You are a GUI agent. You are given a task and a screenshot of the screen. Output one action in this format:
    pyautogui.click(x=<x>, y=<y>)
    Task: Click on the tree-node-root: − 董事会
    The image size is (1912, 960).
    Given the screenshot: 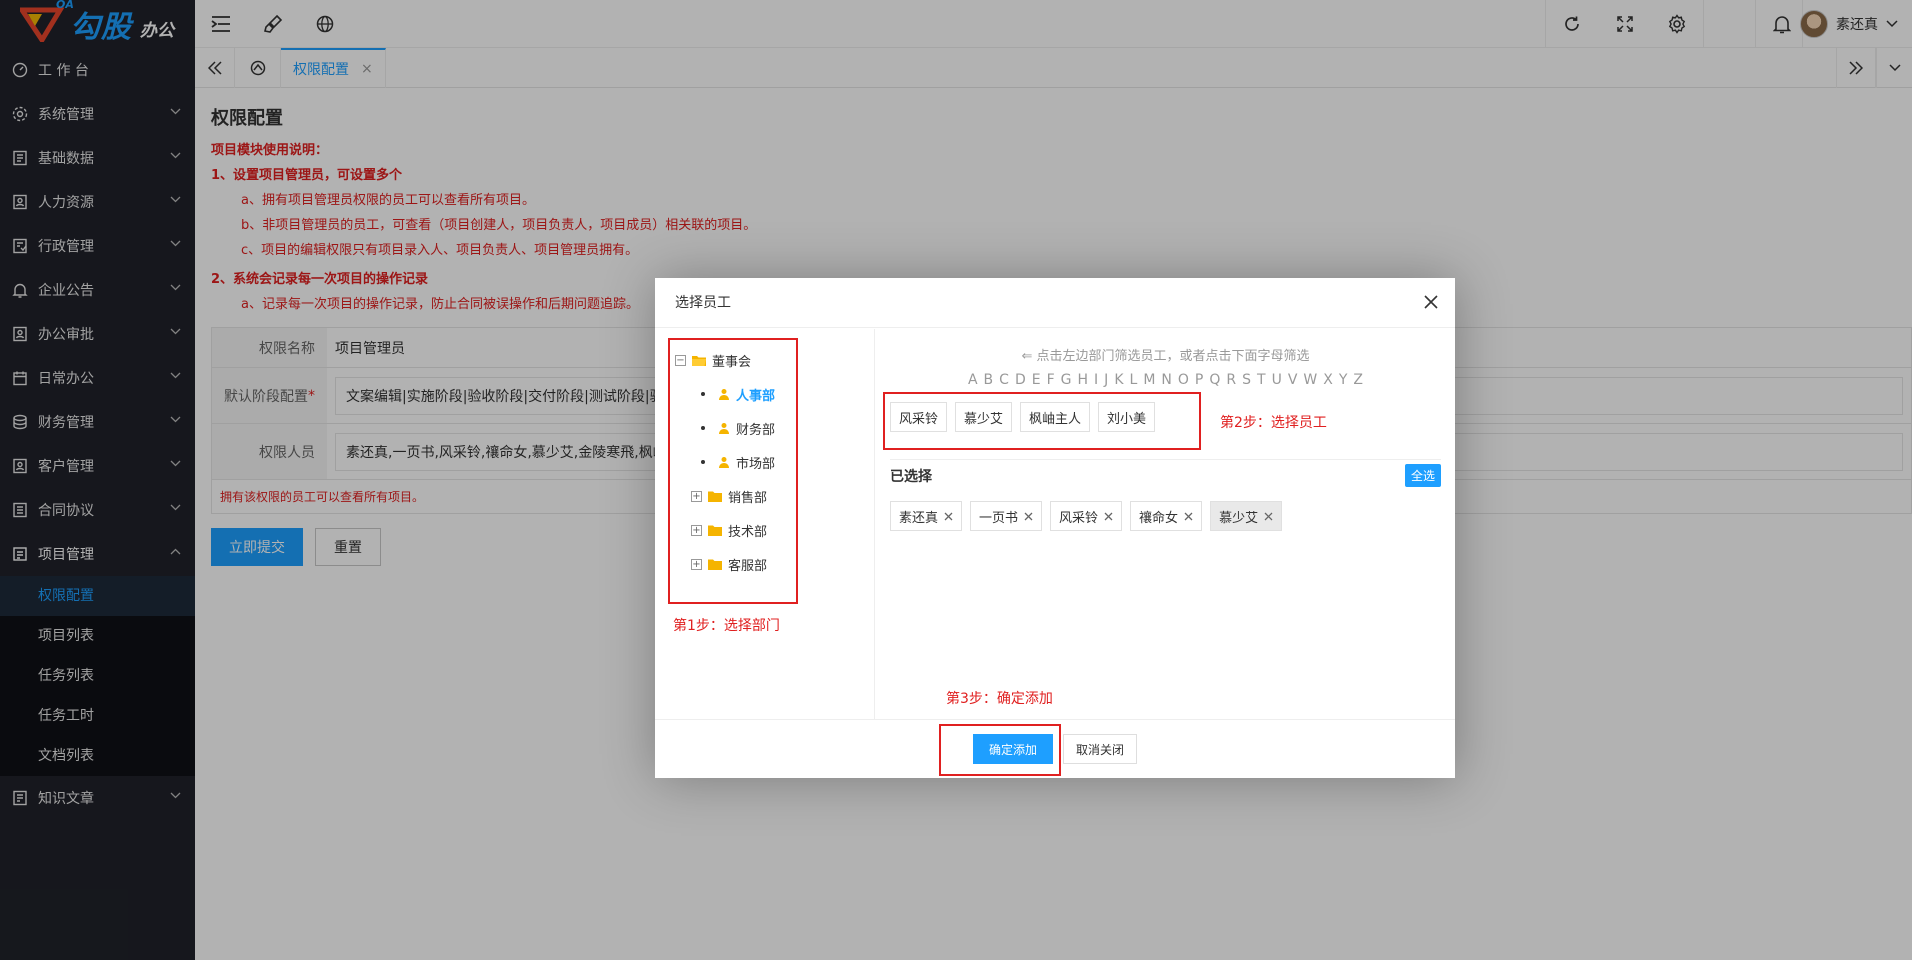 What is the action you would take?
    pyautogui.click(x=725, y=360)
    